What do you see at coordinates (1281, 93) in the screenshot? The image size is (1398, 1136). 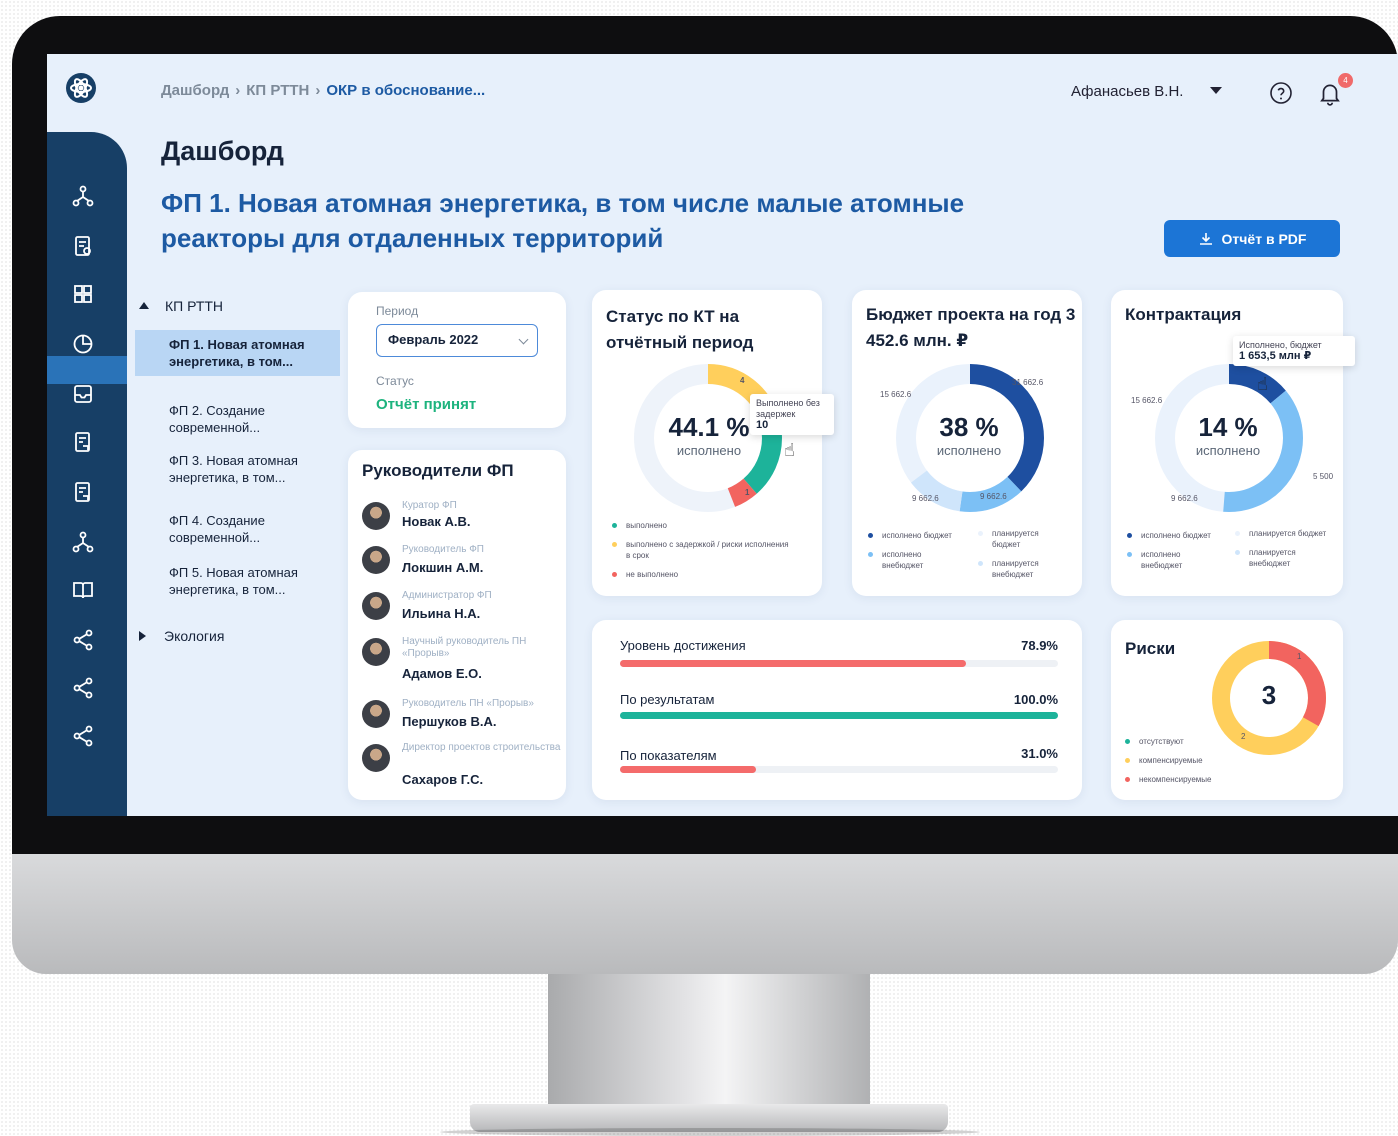 I see `help-icon` at bounding box center [1281, 93].